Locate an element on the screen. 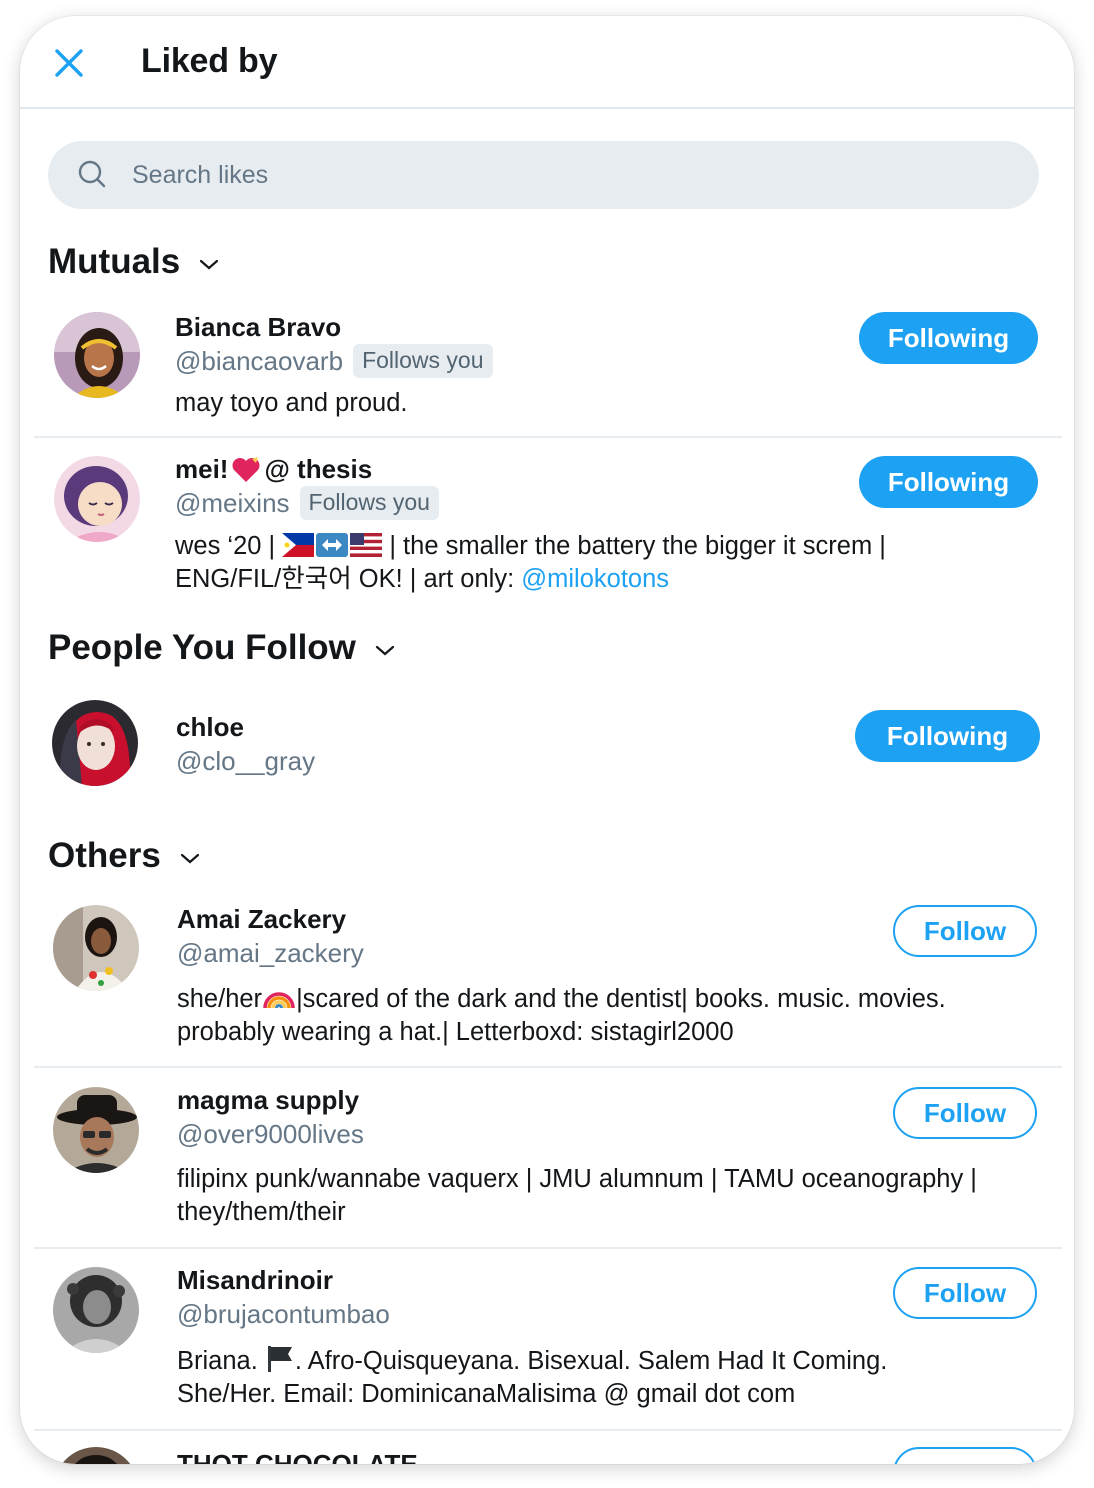 The height and width of the screenshot is (1488, 1094). user-name: Bianca Bravo is located at coordinates (258, 327).